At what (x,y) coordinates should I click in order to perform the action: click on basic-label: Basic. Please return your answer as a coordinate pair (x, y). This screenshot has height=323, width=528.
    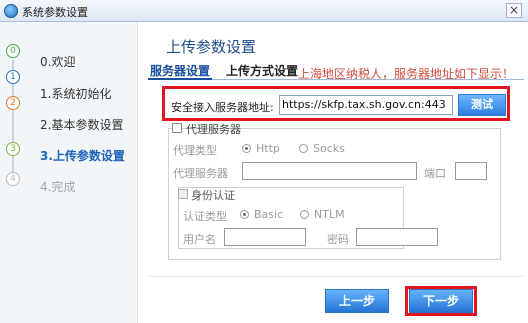
    Looking at the image, I should click on (269, 214).